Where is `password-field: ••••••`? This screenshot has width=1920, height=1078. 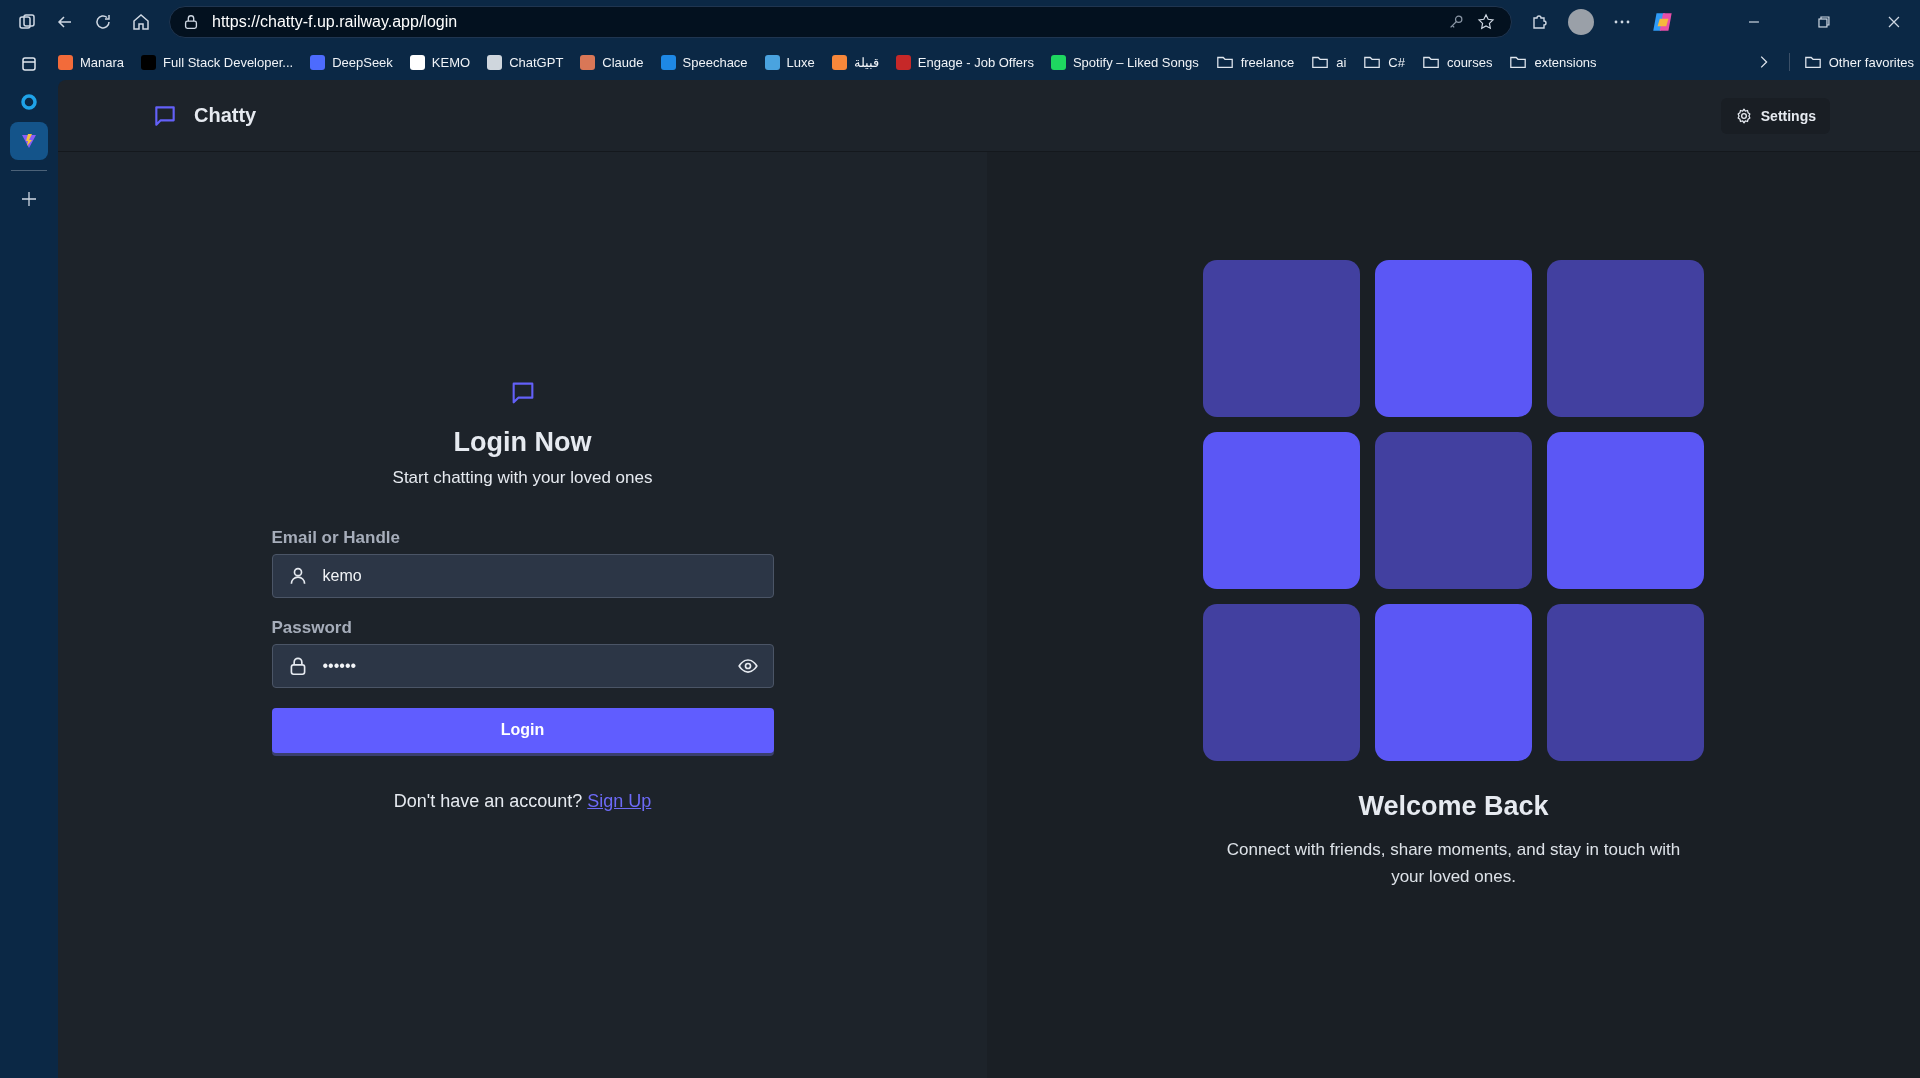
password-field: •••••• is located at coordinates (522, 665).